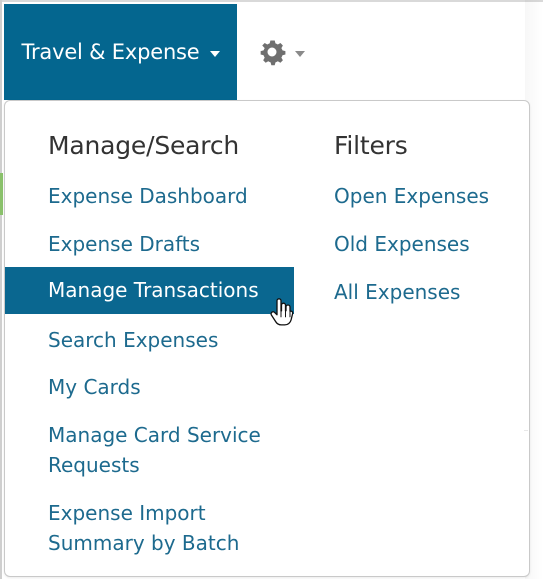  Describe the element at coordinates (168, 450) in the screenshot. I see `menu-item-manage-card-service-requests: Manage Card Service Requests` at that location.